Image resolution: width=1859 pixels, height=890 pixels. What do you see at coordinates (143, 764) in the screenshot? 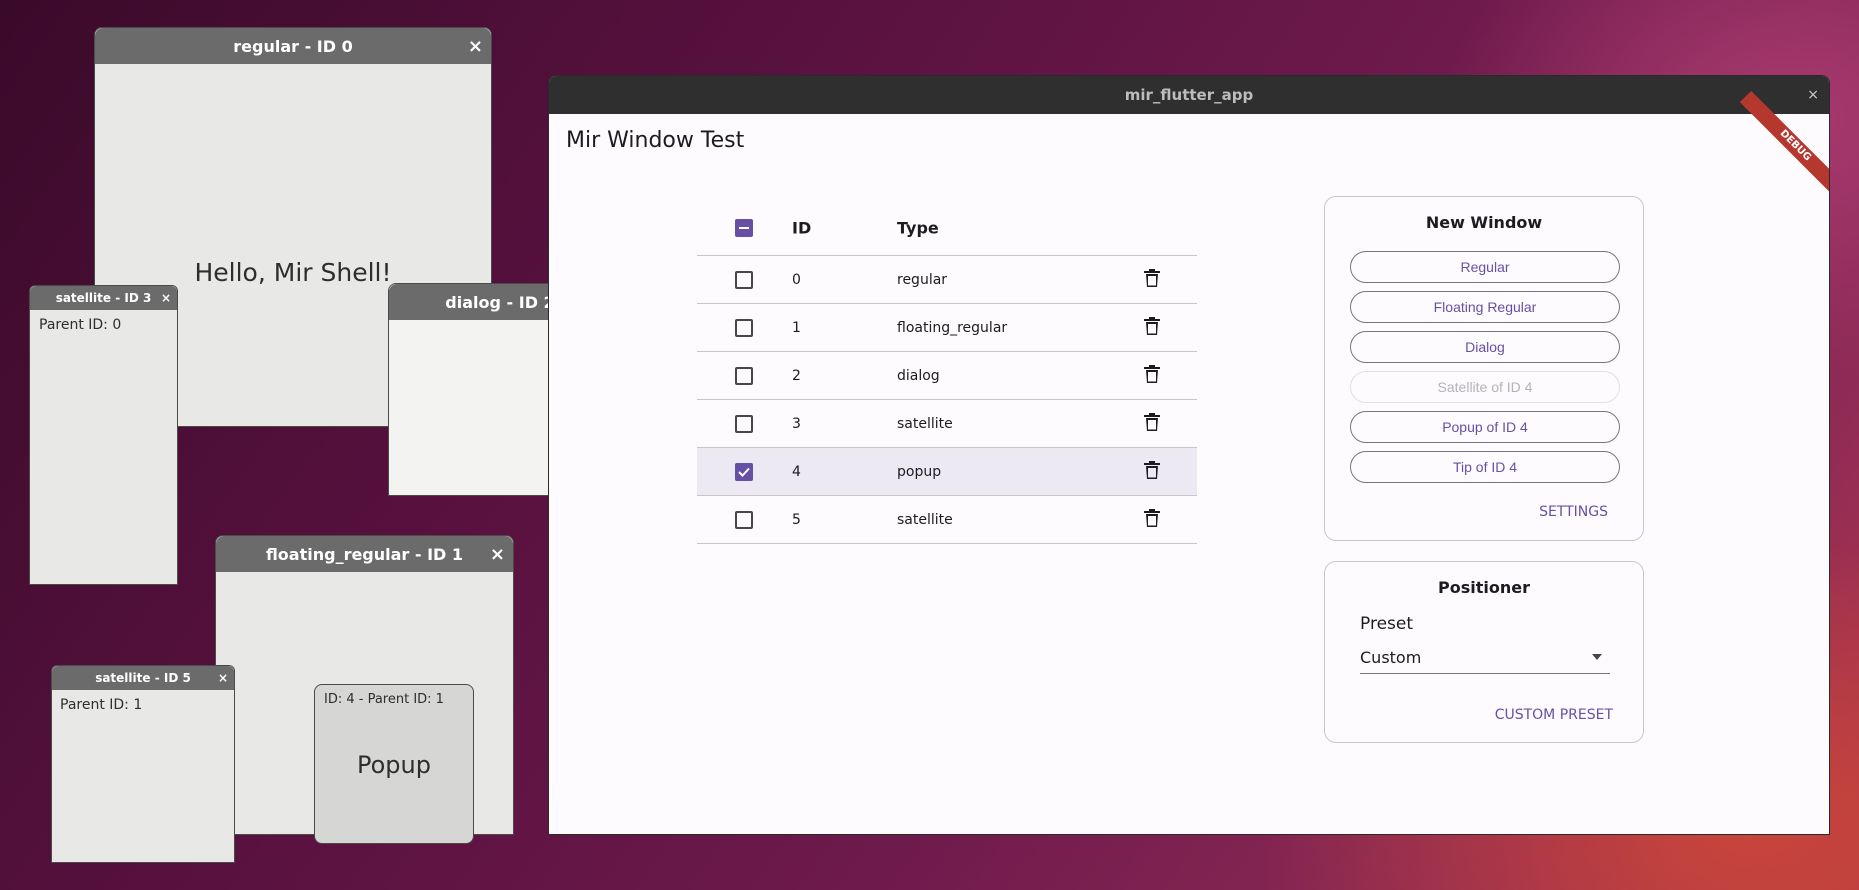
I see `satellite-5-window: satellite - ID 5 × Parent ID: 1` at bounding box center [143, 764].